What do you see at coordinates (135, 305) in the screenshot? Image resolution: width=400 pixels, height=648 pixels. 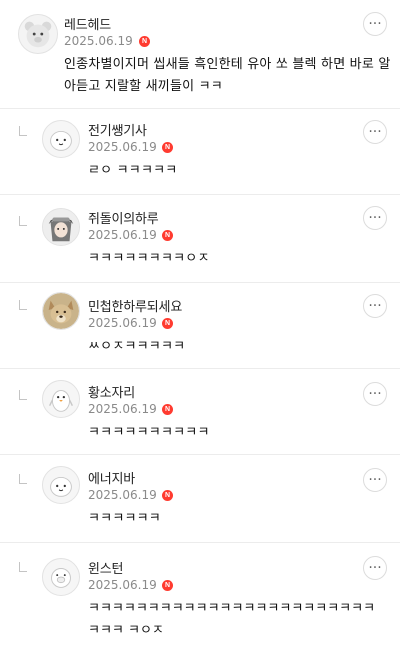 I see `nickname: 민첩한하루되세요` at bounding box center [135, 305].